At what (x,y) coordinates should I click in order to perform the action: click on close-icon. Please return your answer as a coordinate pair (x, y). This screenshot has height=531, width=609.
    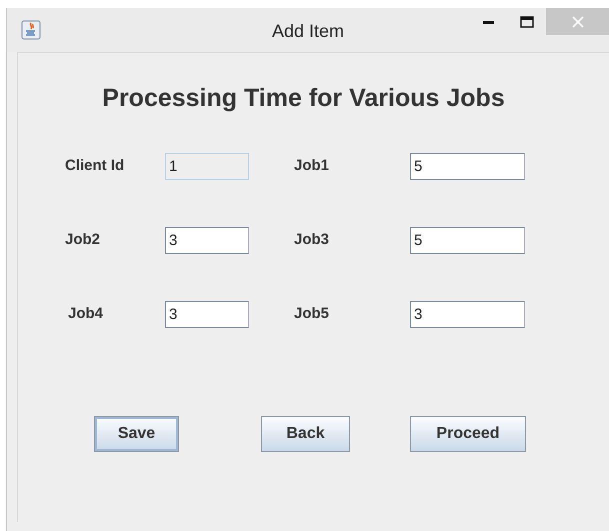
    Looking at the image, I should click on (578, 22).